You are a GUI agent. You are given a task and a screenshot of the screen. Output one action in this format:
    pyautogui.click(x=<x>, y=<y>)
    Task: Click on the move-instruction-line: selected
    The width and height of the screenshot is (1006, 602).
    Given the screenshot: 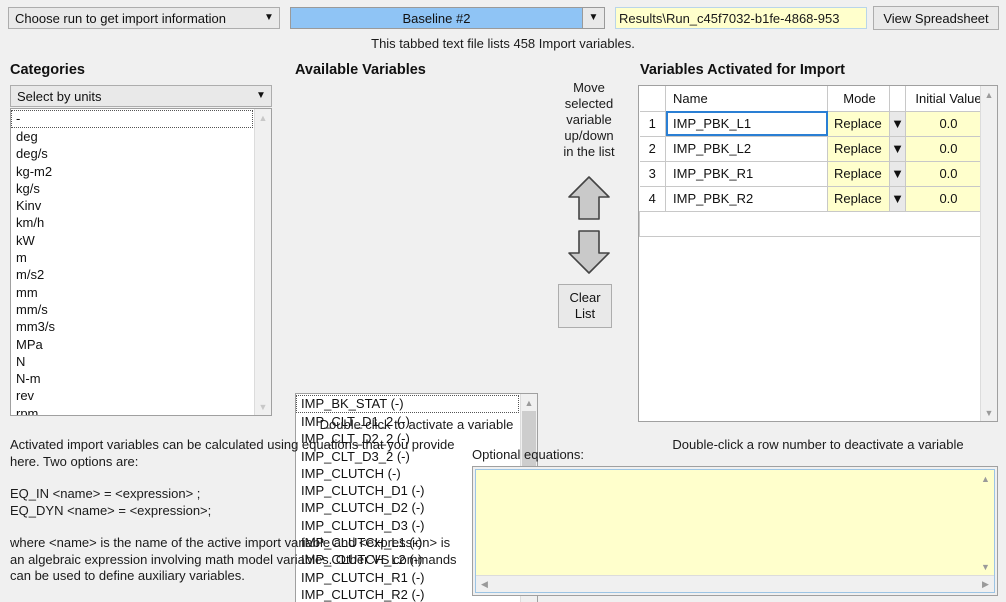 What is the action you would take?
    pyautogui.click(x=589, y=103)
    